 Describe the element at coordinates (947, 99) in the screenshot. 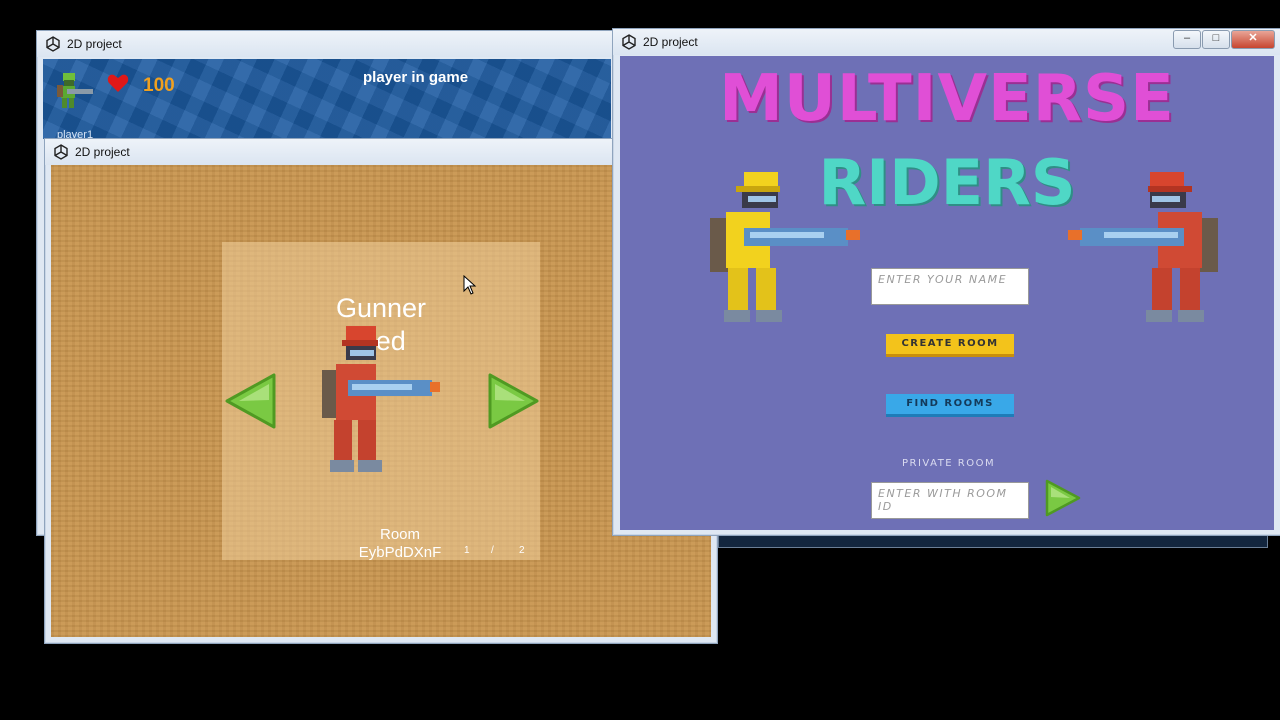

I see `game-logo-line1: MULTIVERSE` at that location.